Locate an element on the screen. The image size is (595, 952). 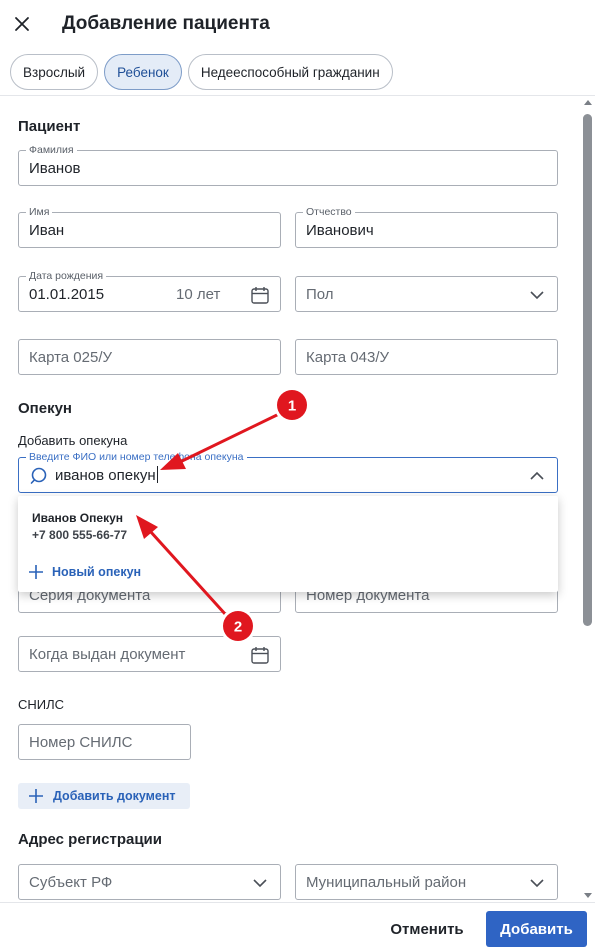
first-name-value: Иван is located at coordinates (47, 230).